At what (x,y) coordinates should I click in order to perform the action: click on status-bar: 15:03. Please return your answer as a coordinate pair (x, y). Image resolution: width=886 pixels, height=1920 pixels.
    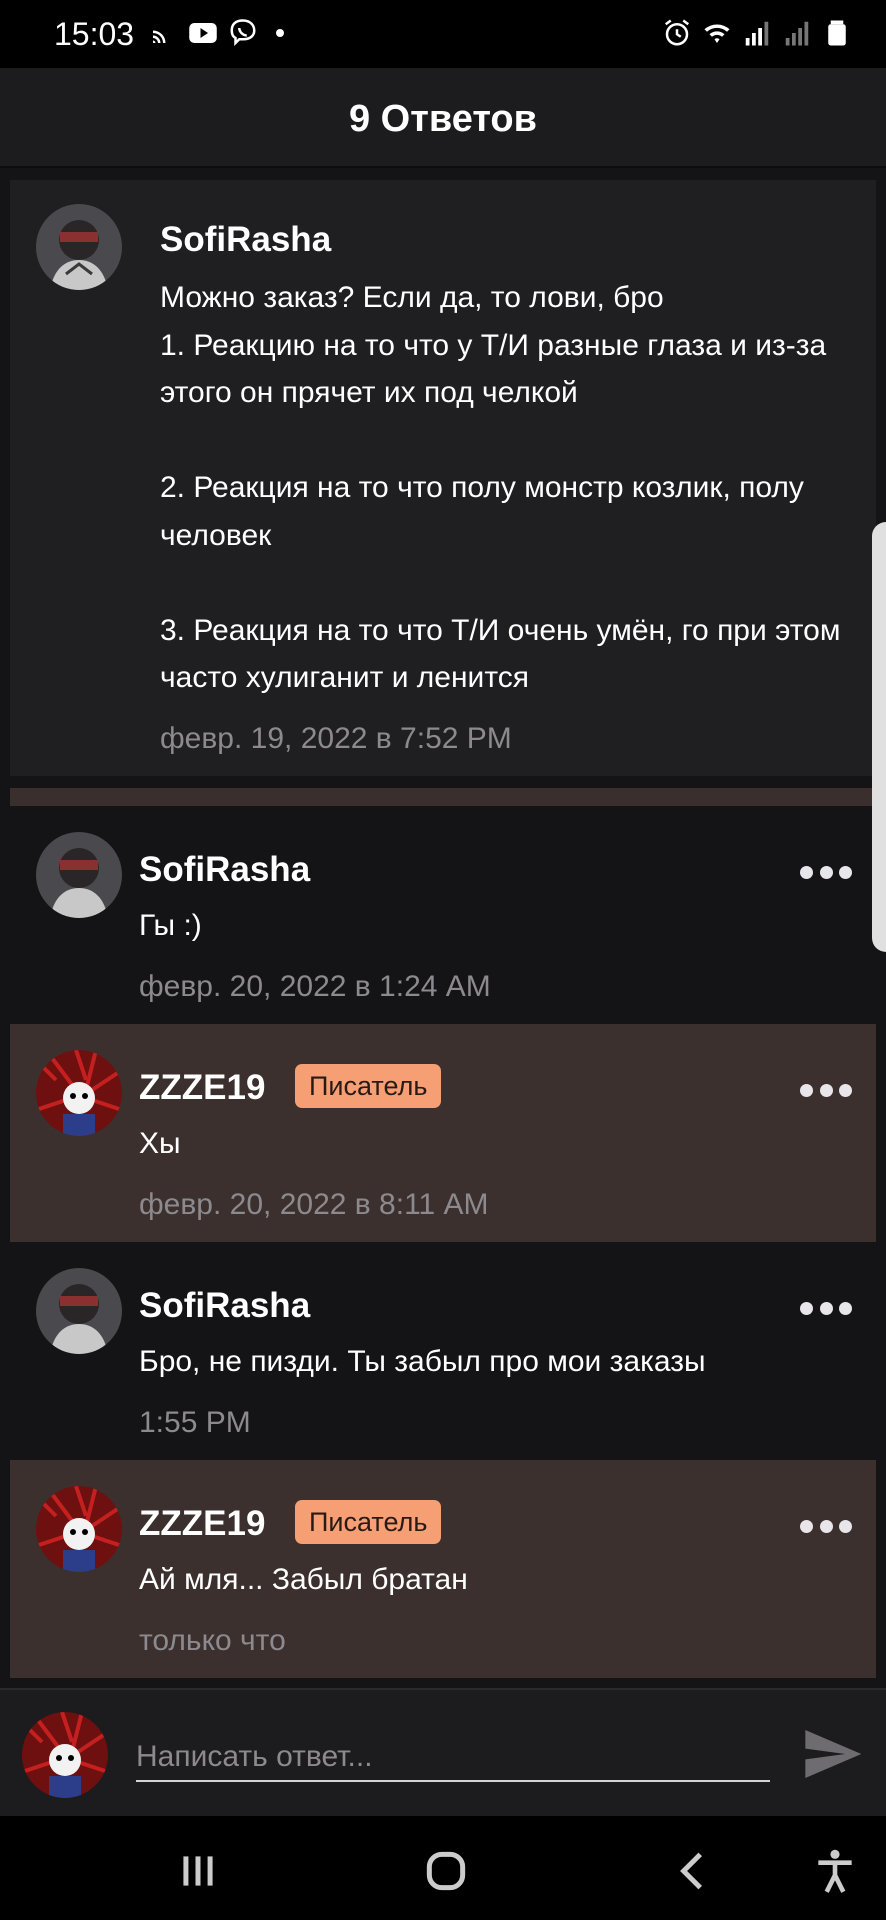
    Looking at the image, I should click on (443, 34).